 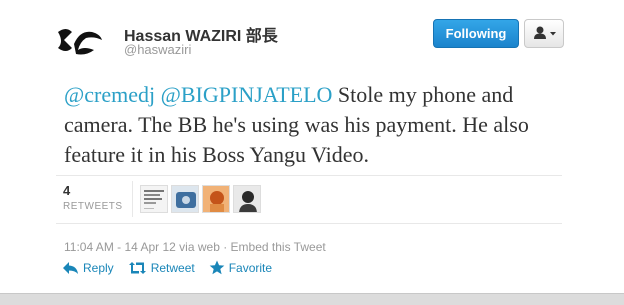 What do you see at coordinates (247, 94) in the screenshot?
I see `mention-link: @BIGPINJATELO` at bounding box center [247, 94].